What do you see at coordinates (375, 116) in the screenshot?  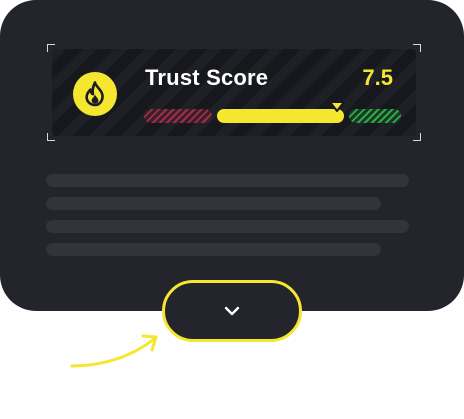 I see `meter-segment-high` at bounding box center [375, 116].